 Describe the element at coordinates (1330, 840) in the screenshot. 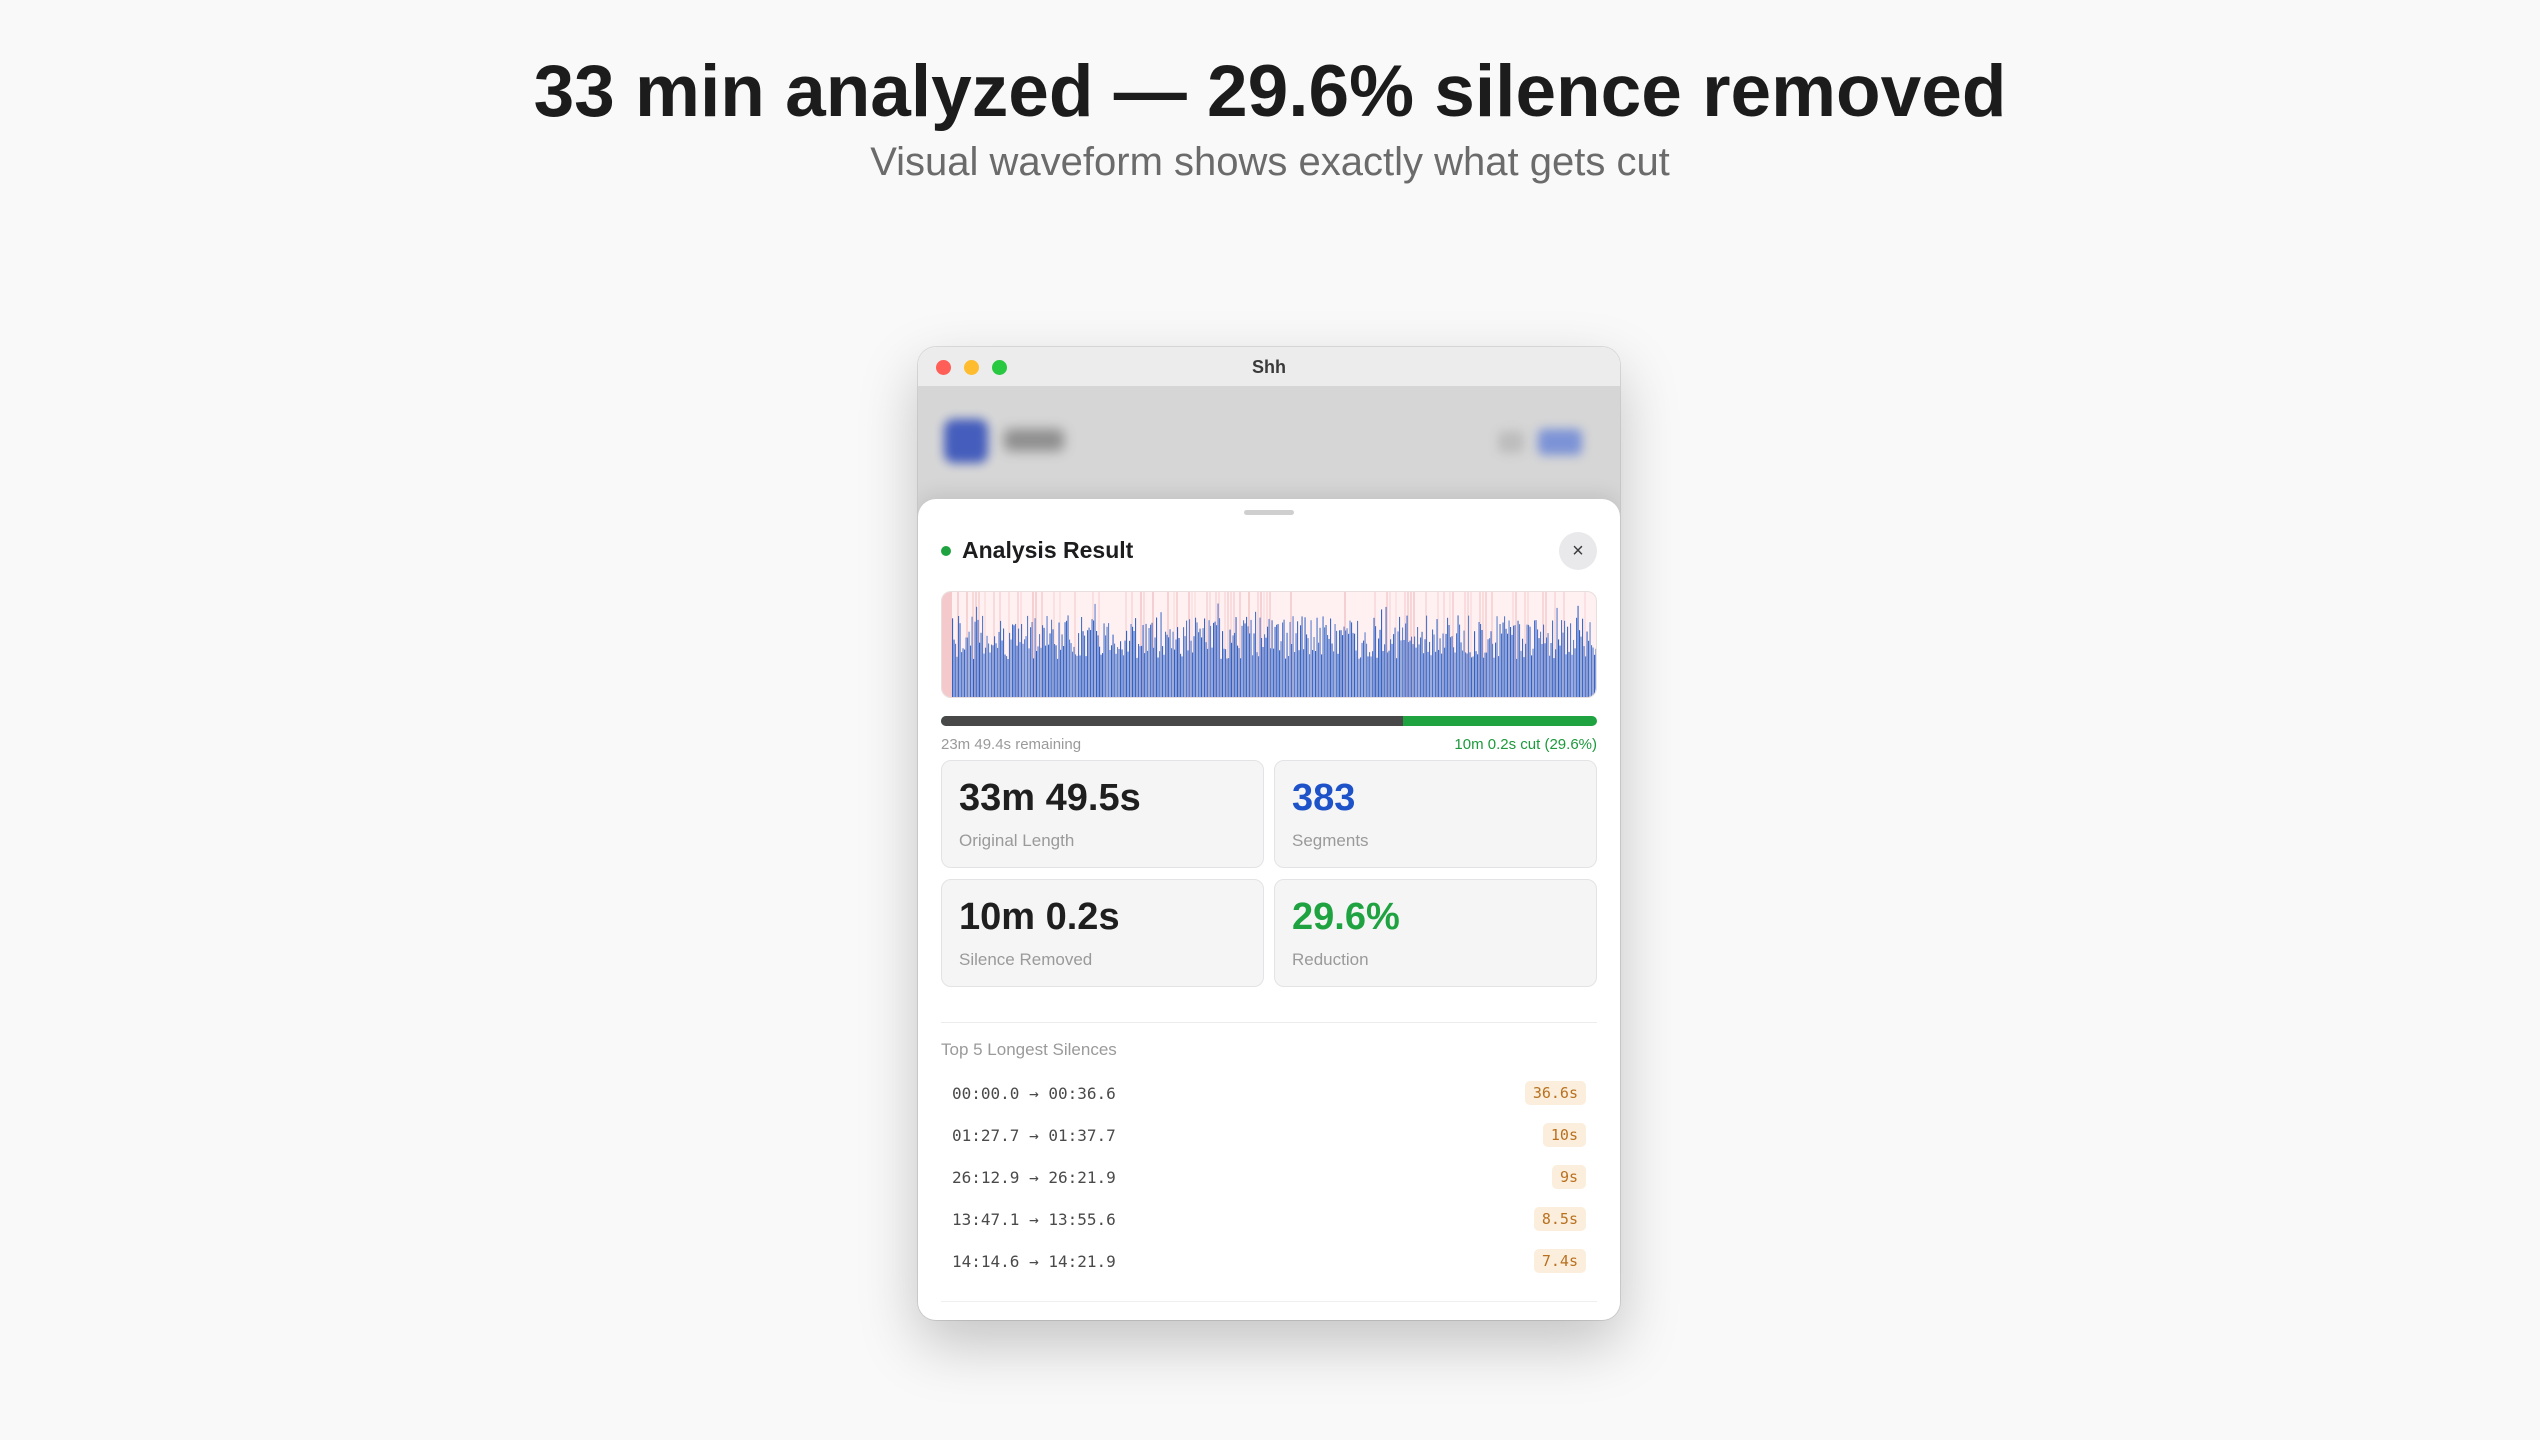

I see `stat-label: Segments` at that location.